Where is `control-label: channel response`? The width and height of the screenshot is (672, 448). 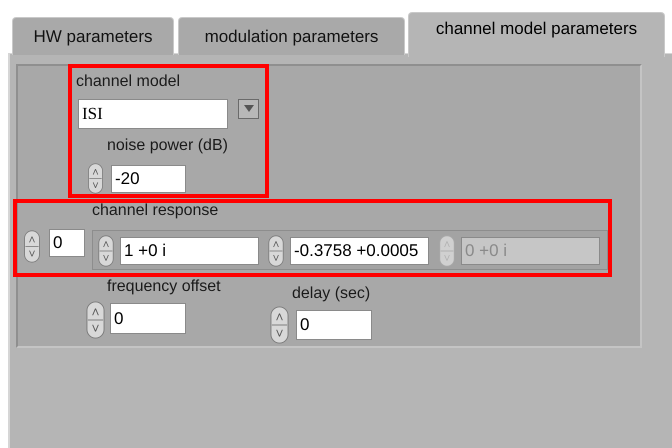
control-label: channel response is located at coordinates (155, 211).